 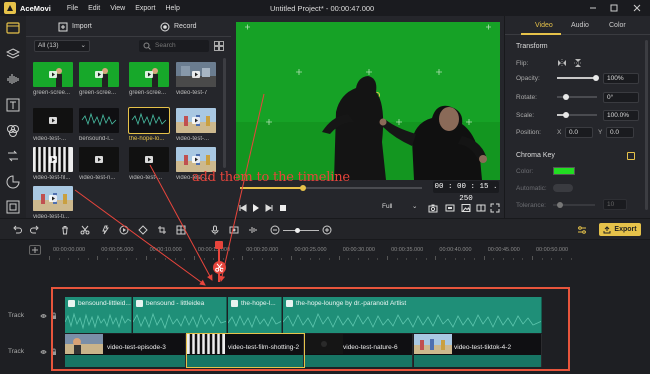 I want to click on tolerance-slider-handle, so click(x=560, y=205).